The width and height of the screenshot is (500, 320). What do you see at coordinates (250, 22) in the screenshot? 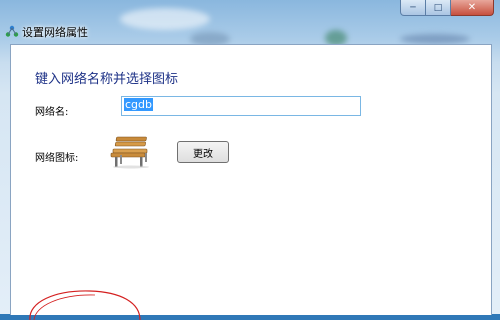
I see `title-bar: 设置网络属性 ─ □ ✕` at bounding box center [250, 22].